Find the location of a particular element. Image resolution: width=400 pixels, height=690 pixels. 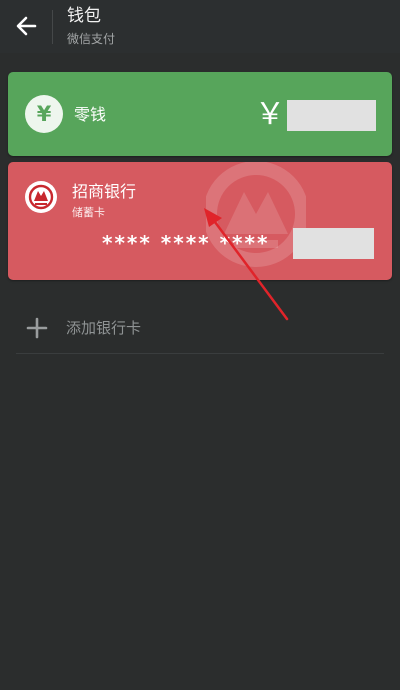

card-number-masked: **** **** **** is located at coordinates (186, 243).